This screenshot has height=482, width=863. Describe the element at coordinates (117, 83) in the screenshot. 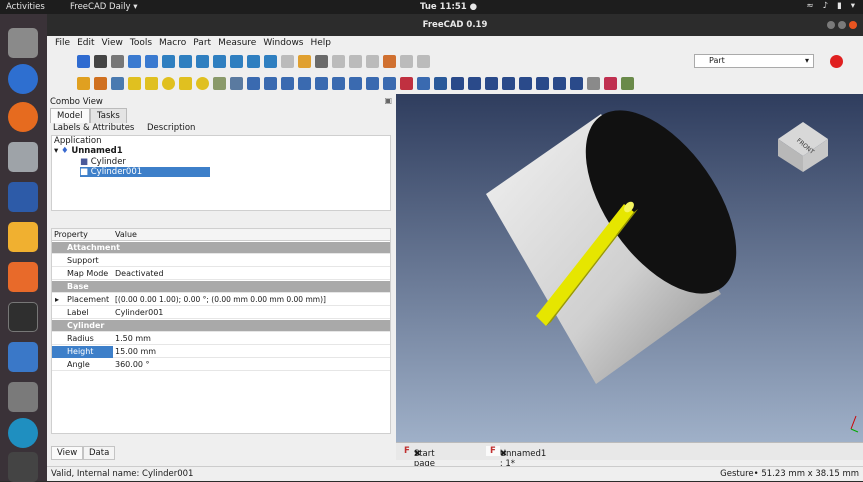

I see `sketch-icon` at that location.